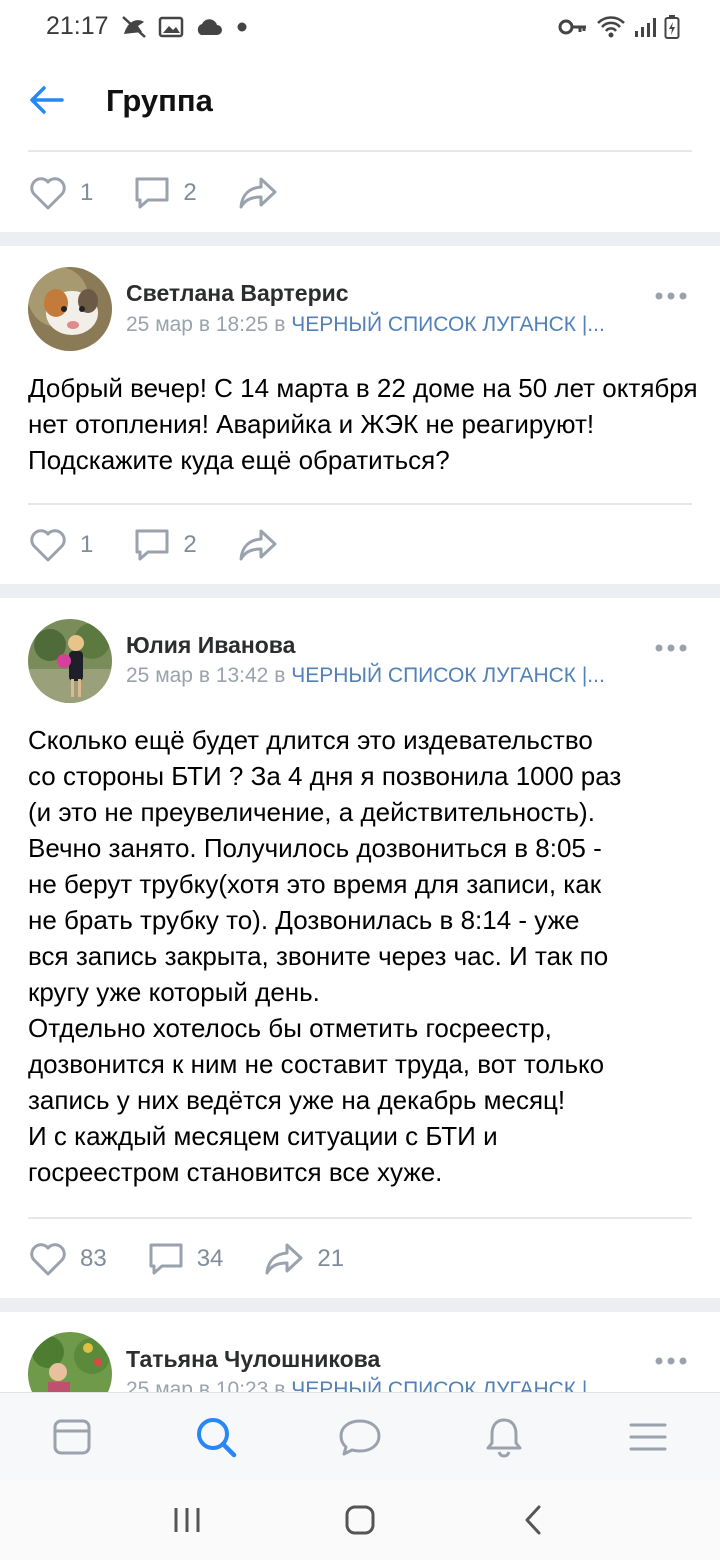 The width and height of the screenshot is (720, 1560). What do you see at coordinates (360, 28) in the screenshot?
I see `status-bar: 21:17` at bounding box center [360, 28].